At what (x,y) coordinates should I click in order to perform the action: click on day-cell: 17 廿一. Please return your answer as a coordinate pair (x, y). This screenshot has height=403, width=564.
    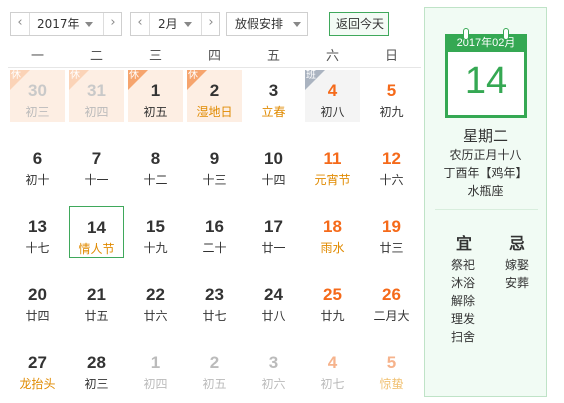
    Looking at the image, I should click on (273, 237).